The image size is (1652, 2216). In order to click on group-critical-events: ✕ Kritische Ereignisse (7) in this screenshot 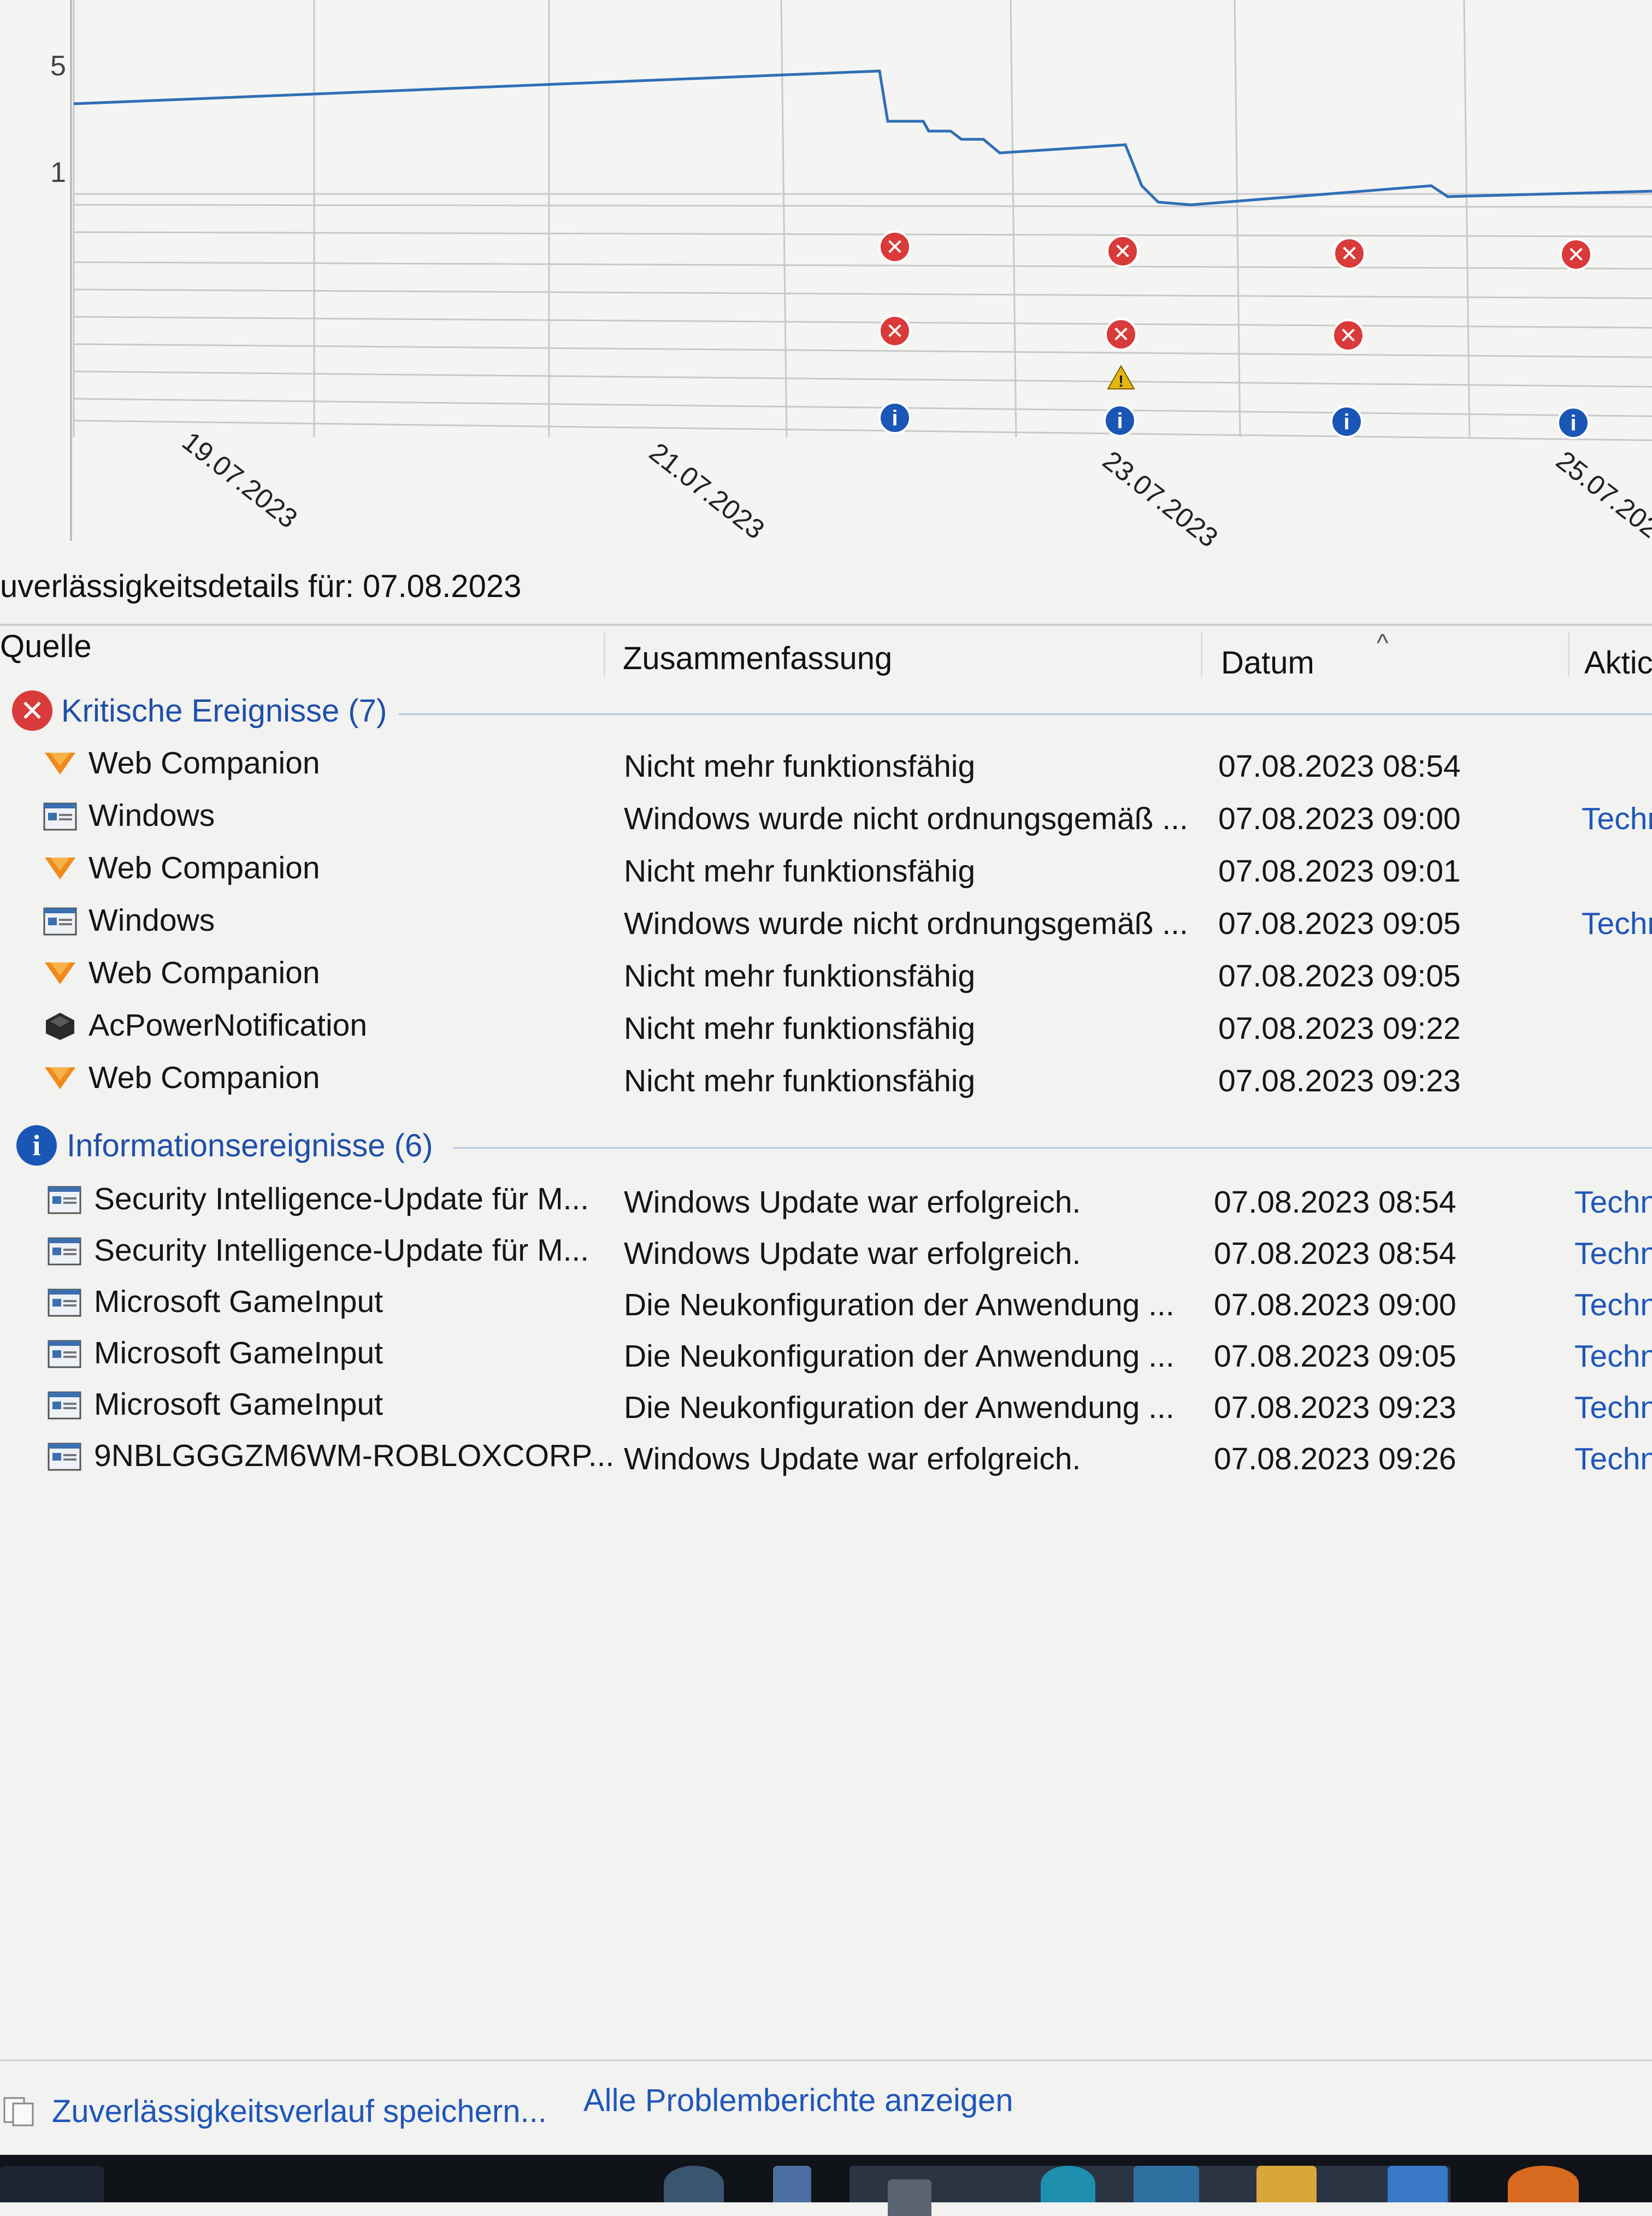, I will do `click(826, 712)`.